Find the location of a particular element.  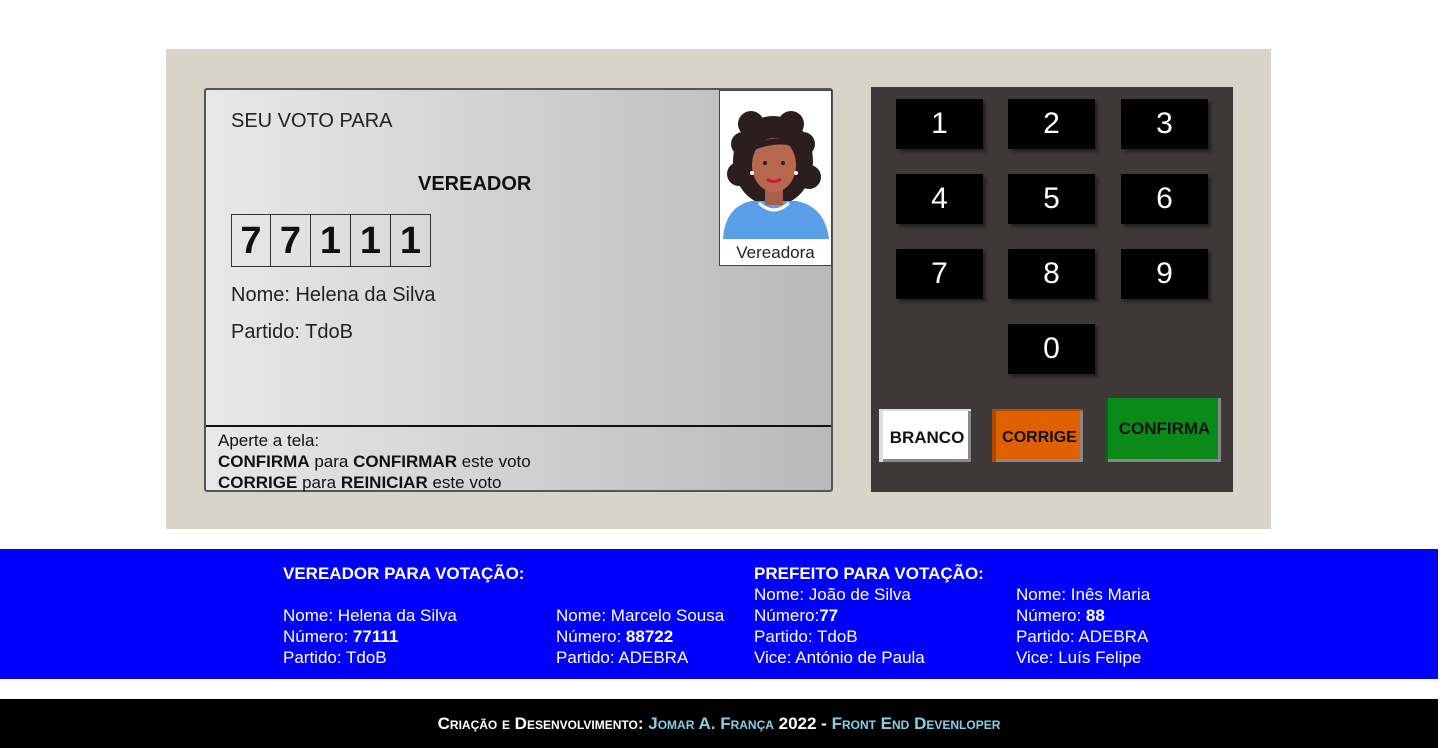

candidate-party: Partido: TdoB is located at coordinates (292, 332).